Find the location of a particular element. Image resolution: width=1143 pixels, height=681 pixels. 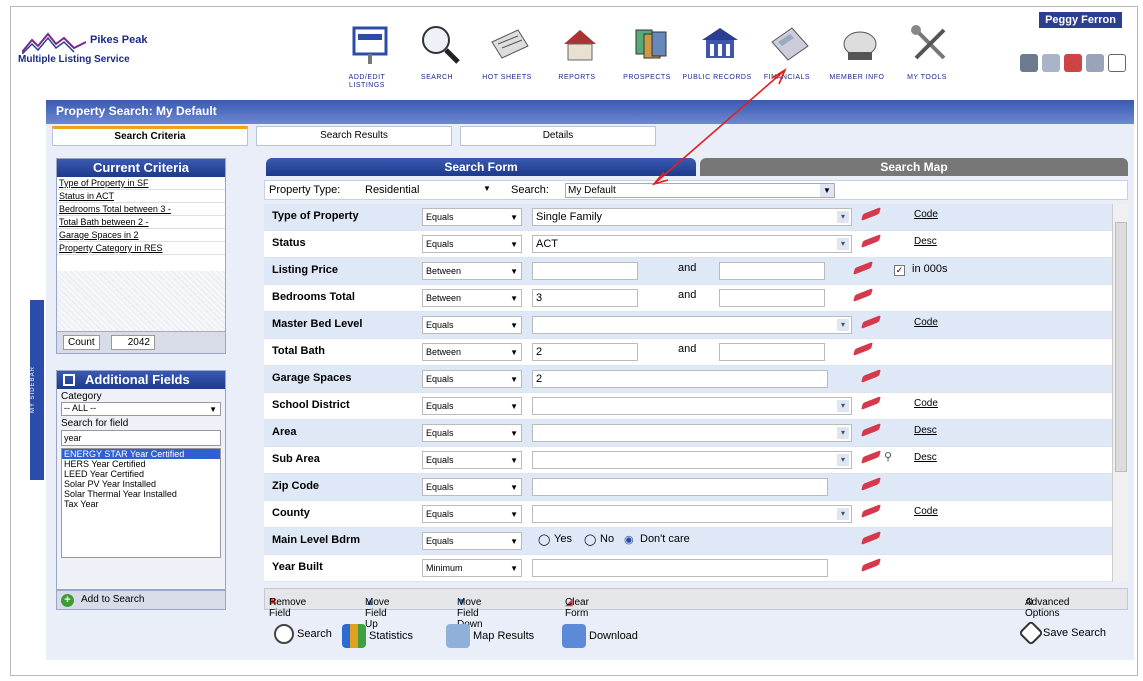

criteria-item: Bedrooms Total between 3 - is located at coordinates (141, 209).